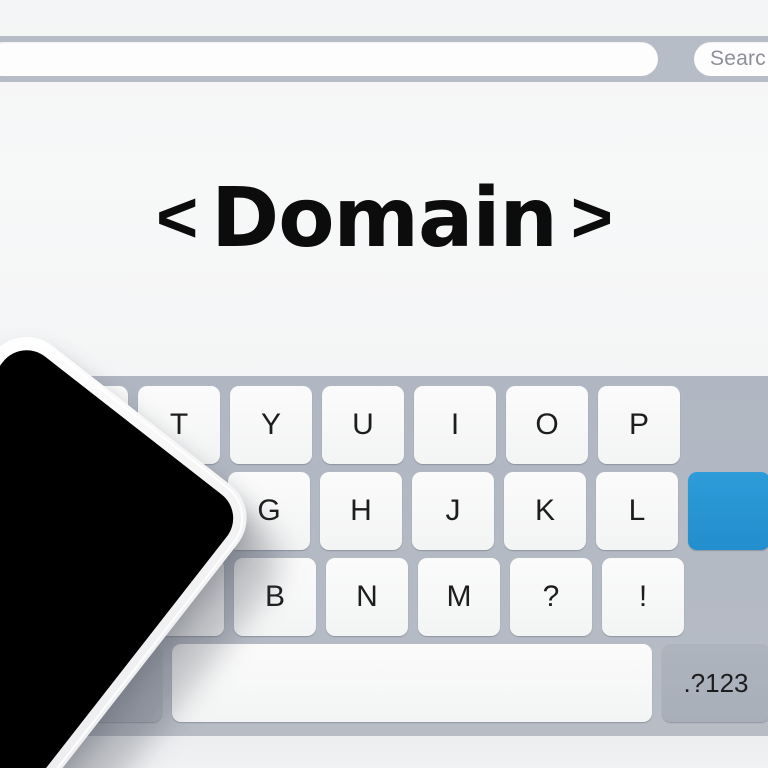 The width and height of the screenshot is (768, 768). I want to click on left-chevron-glyph: <, so click(177, 218).